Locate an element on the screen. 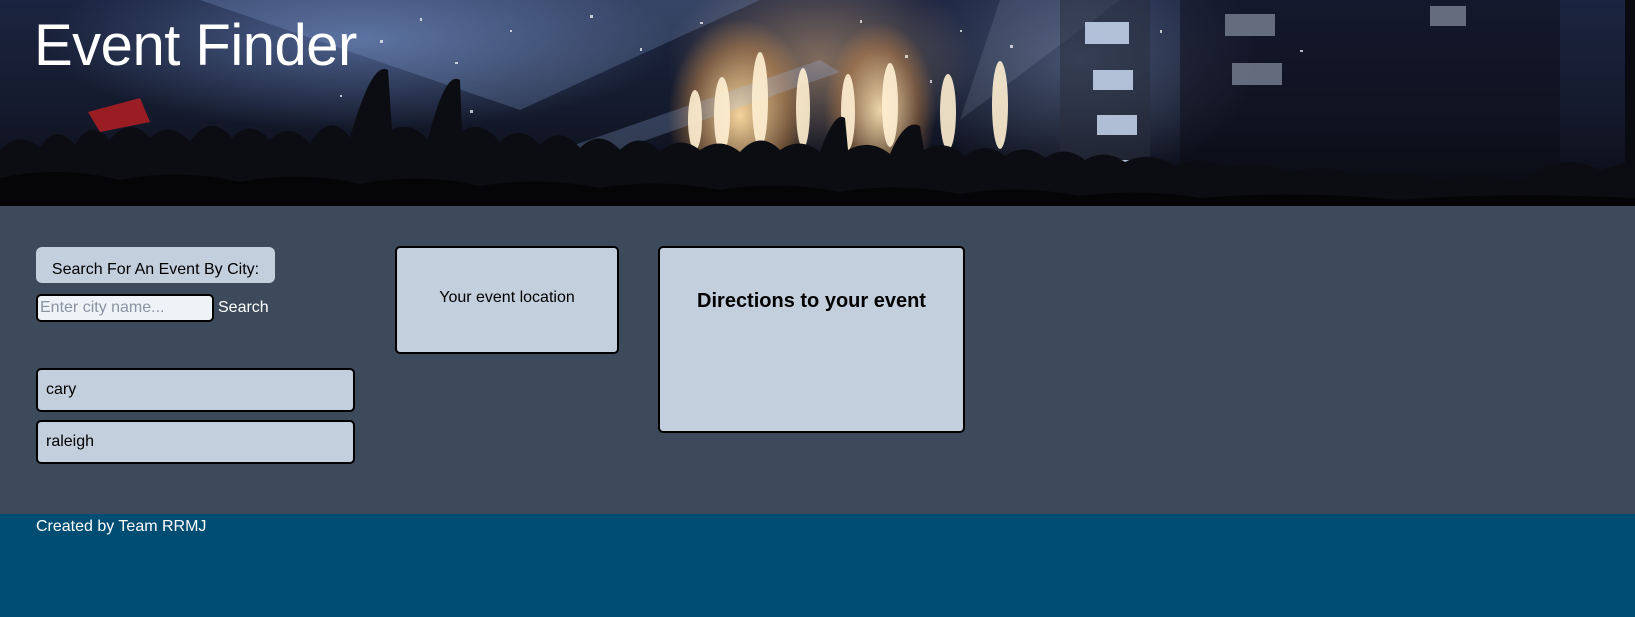 The height and width of the screenshot is (617, 1635). event-location-text: Your event location is located at coordinates (507, 297).